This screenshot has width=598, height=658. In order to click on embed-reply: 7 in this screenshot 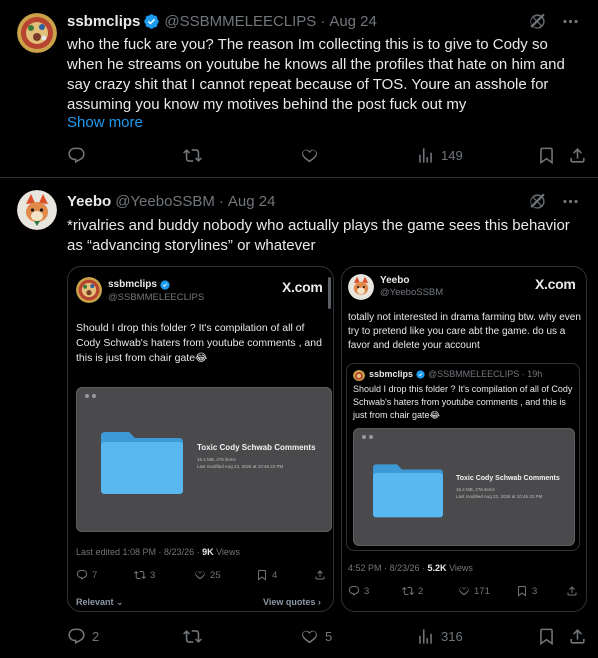, I will do `click(86, 575)`.